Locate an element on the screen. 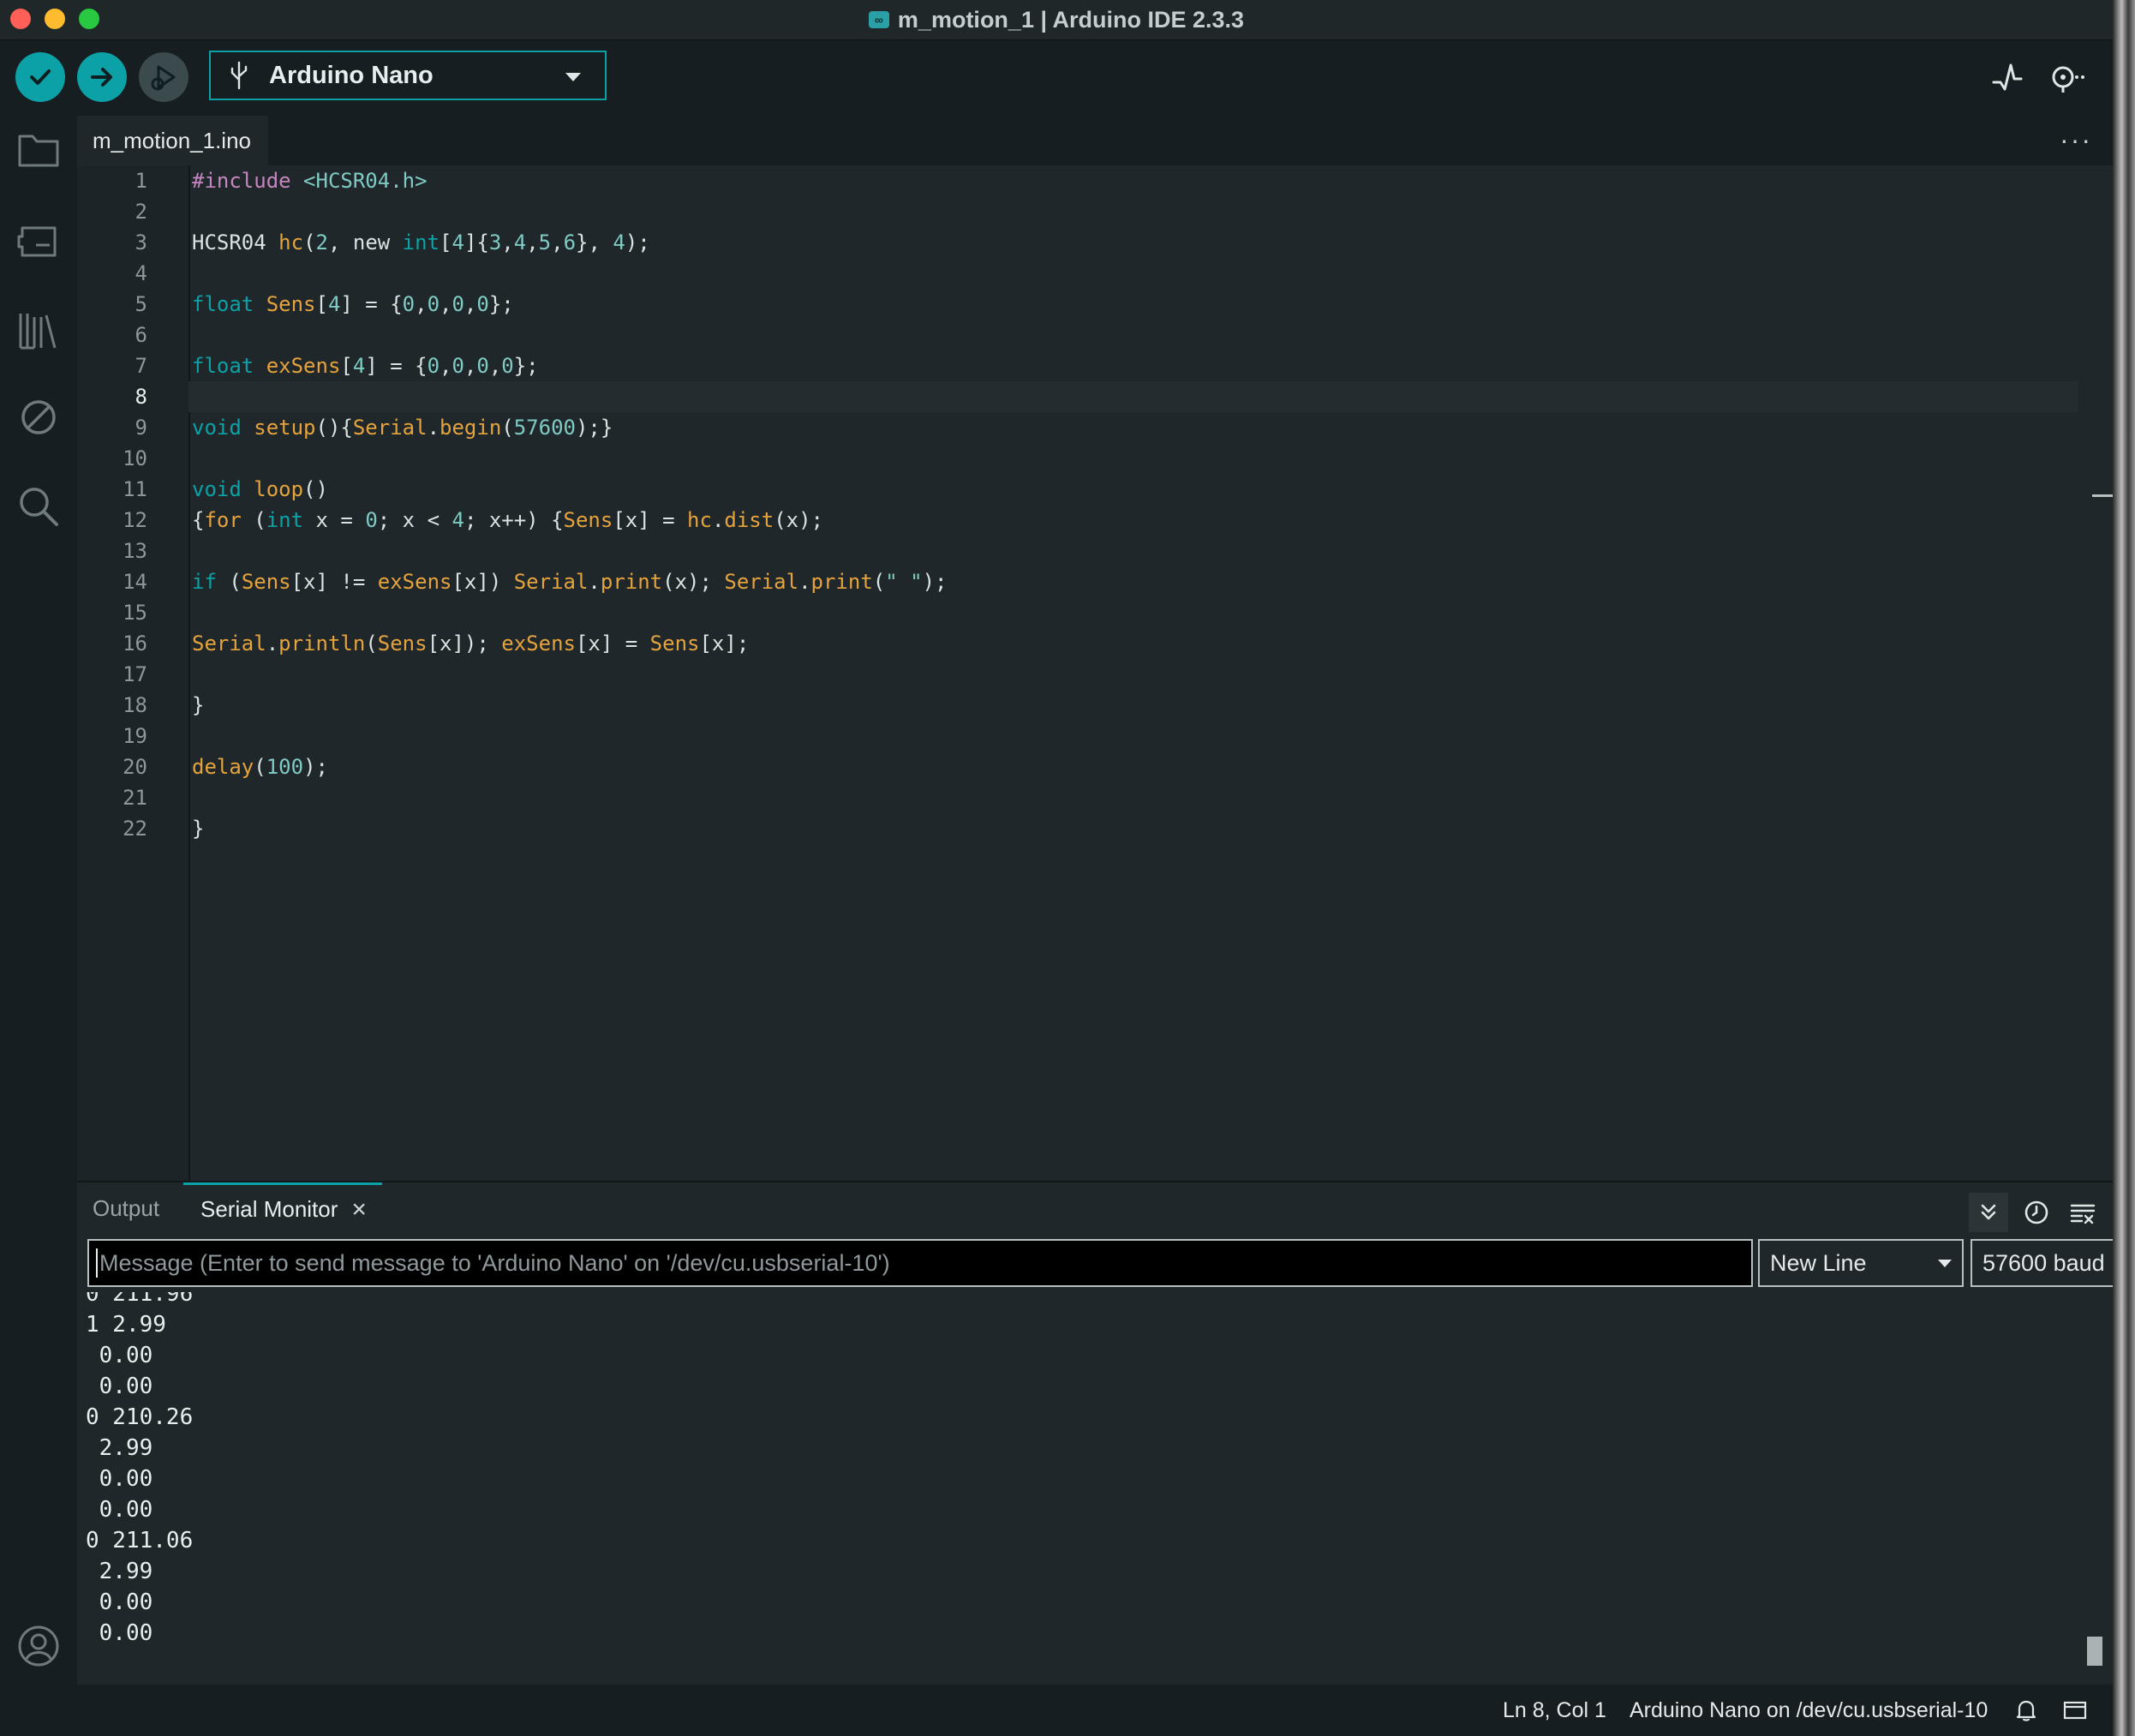 This screenshot has width=2135, height=1736. panel-layout-icon is located at coordinates (2075, 1710).